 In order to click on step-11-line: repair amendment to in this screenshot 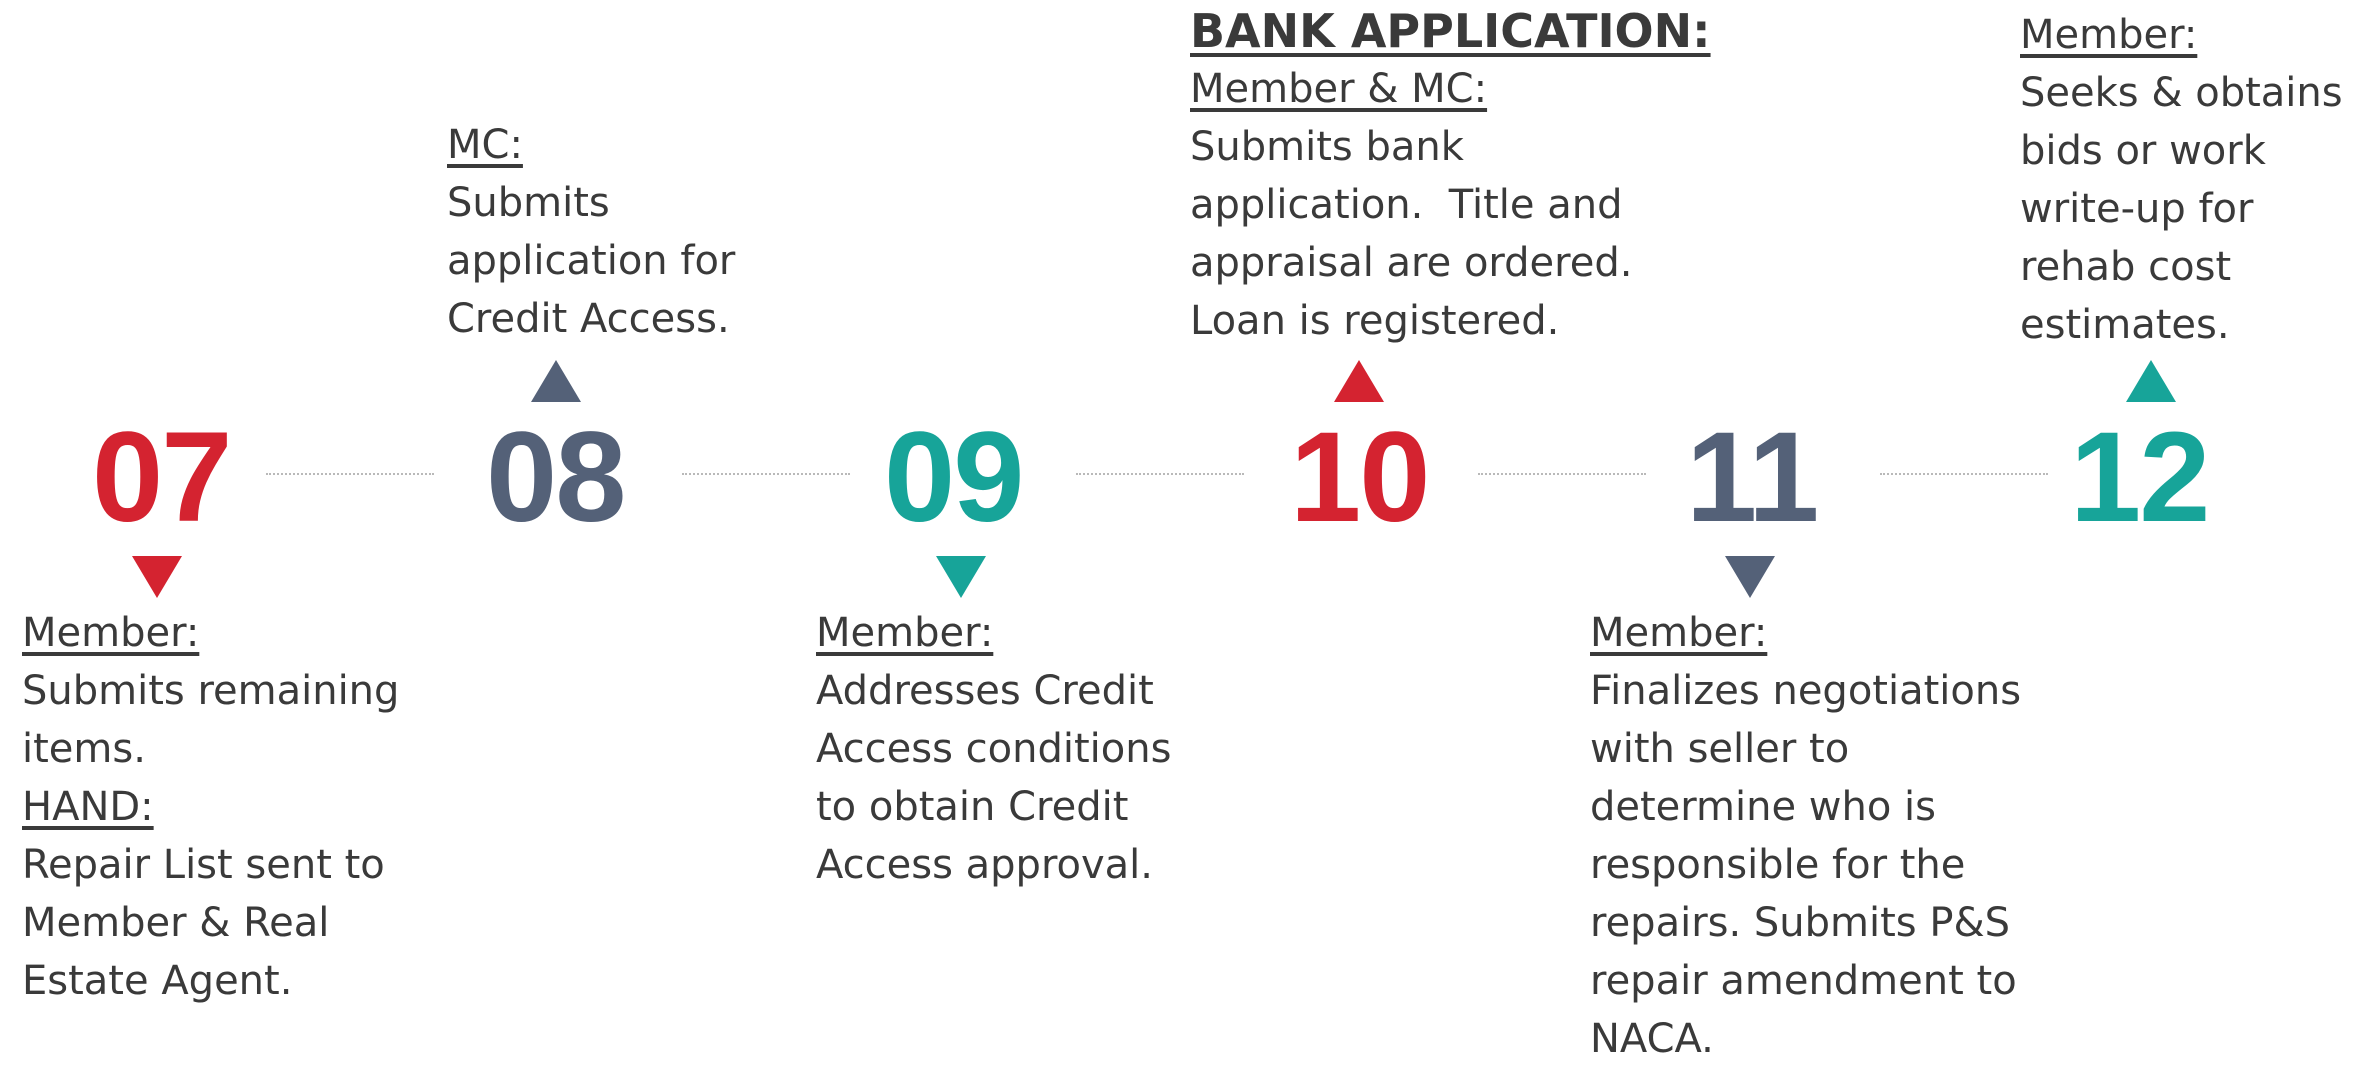, I will do `click(1803, 981)`.